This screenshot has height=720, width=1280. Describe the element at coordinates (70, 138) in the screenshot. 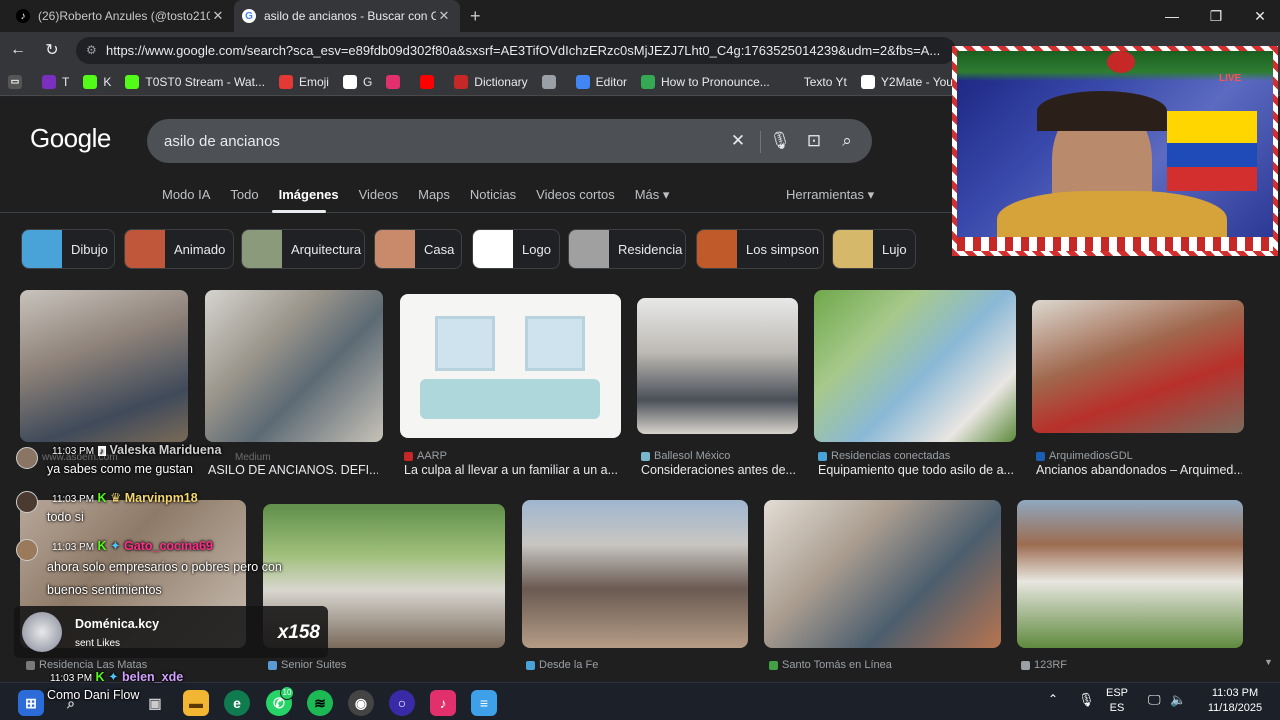

I see `google-logo: Google` at that location.